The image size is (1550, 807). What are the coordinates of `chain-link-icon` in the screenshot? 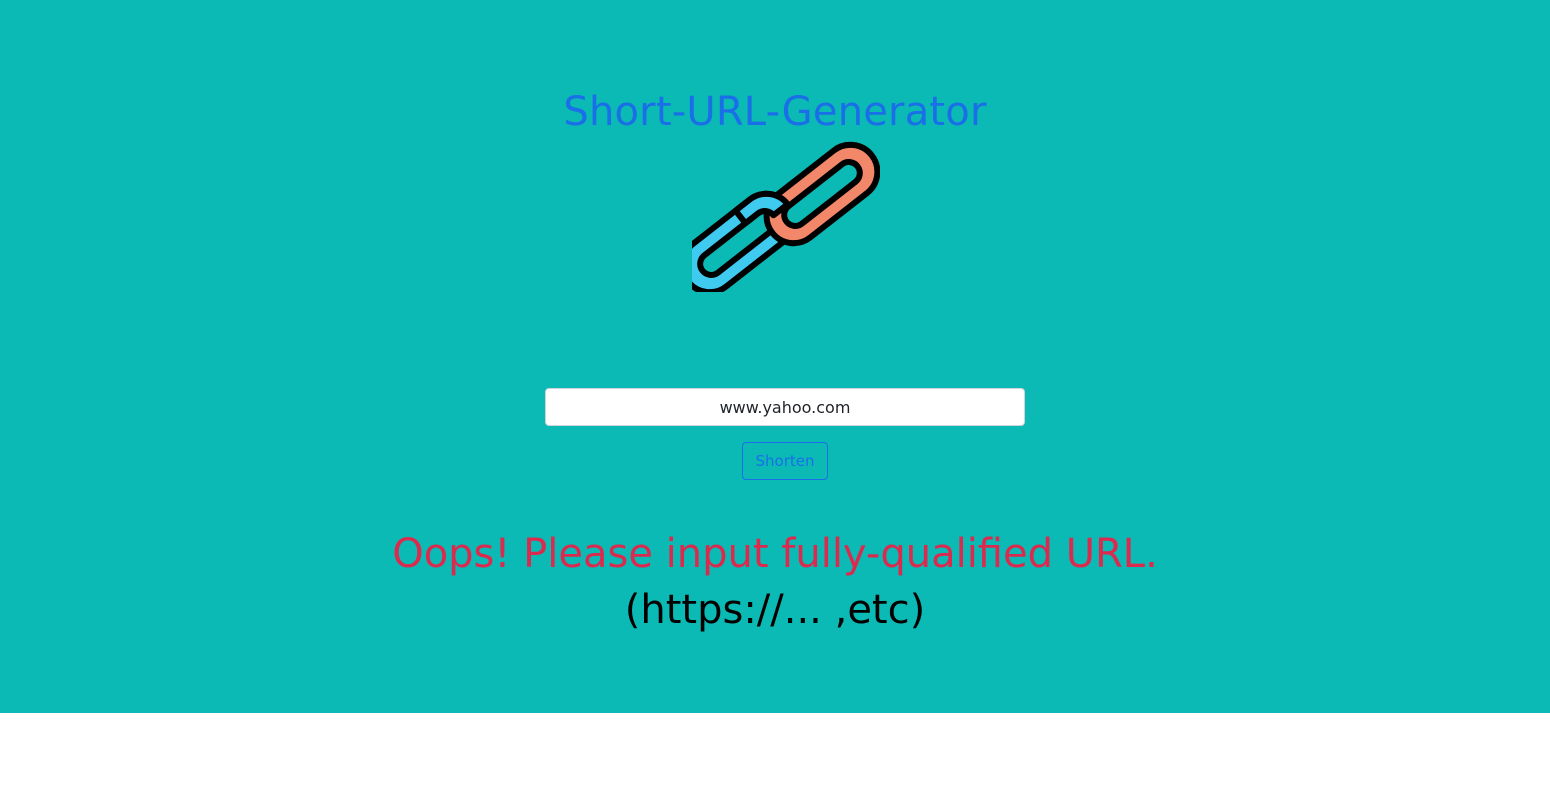 It's located at (786, 216).